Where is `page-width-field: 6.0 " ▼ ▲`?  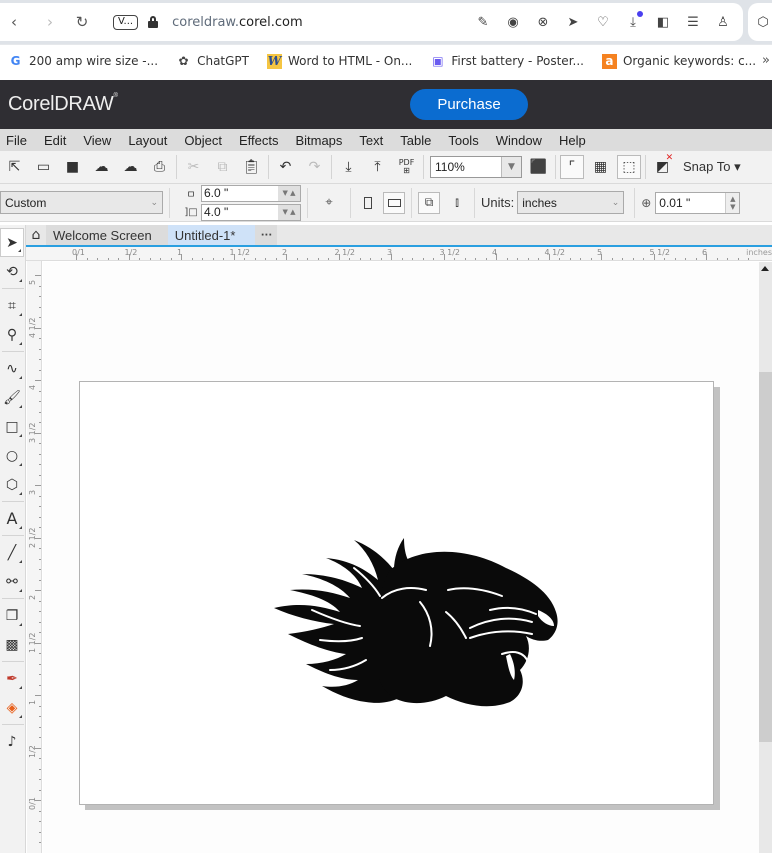
page-width-field: 6.0 " ▼ ▲ is located at coordinates (251, 193).